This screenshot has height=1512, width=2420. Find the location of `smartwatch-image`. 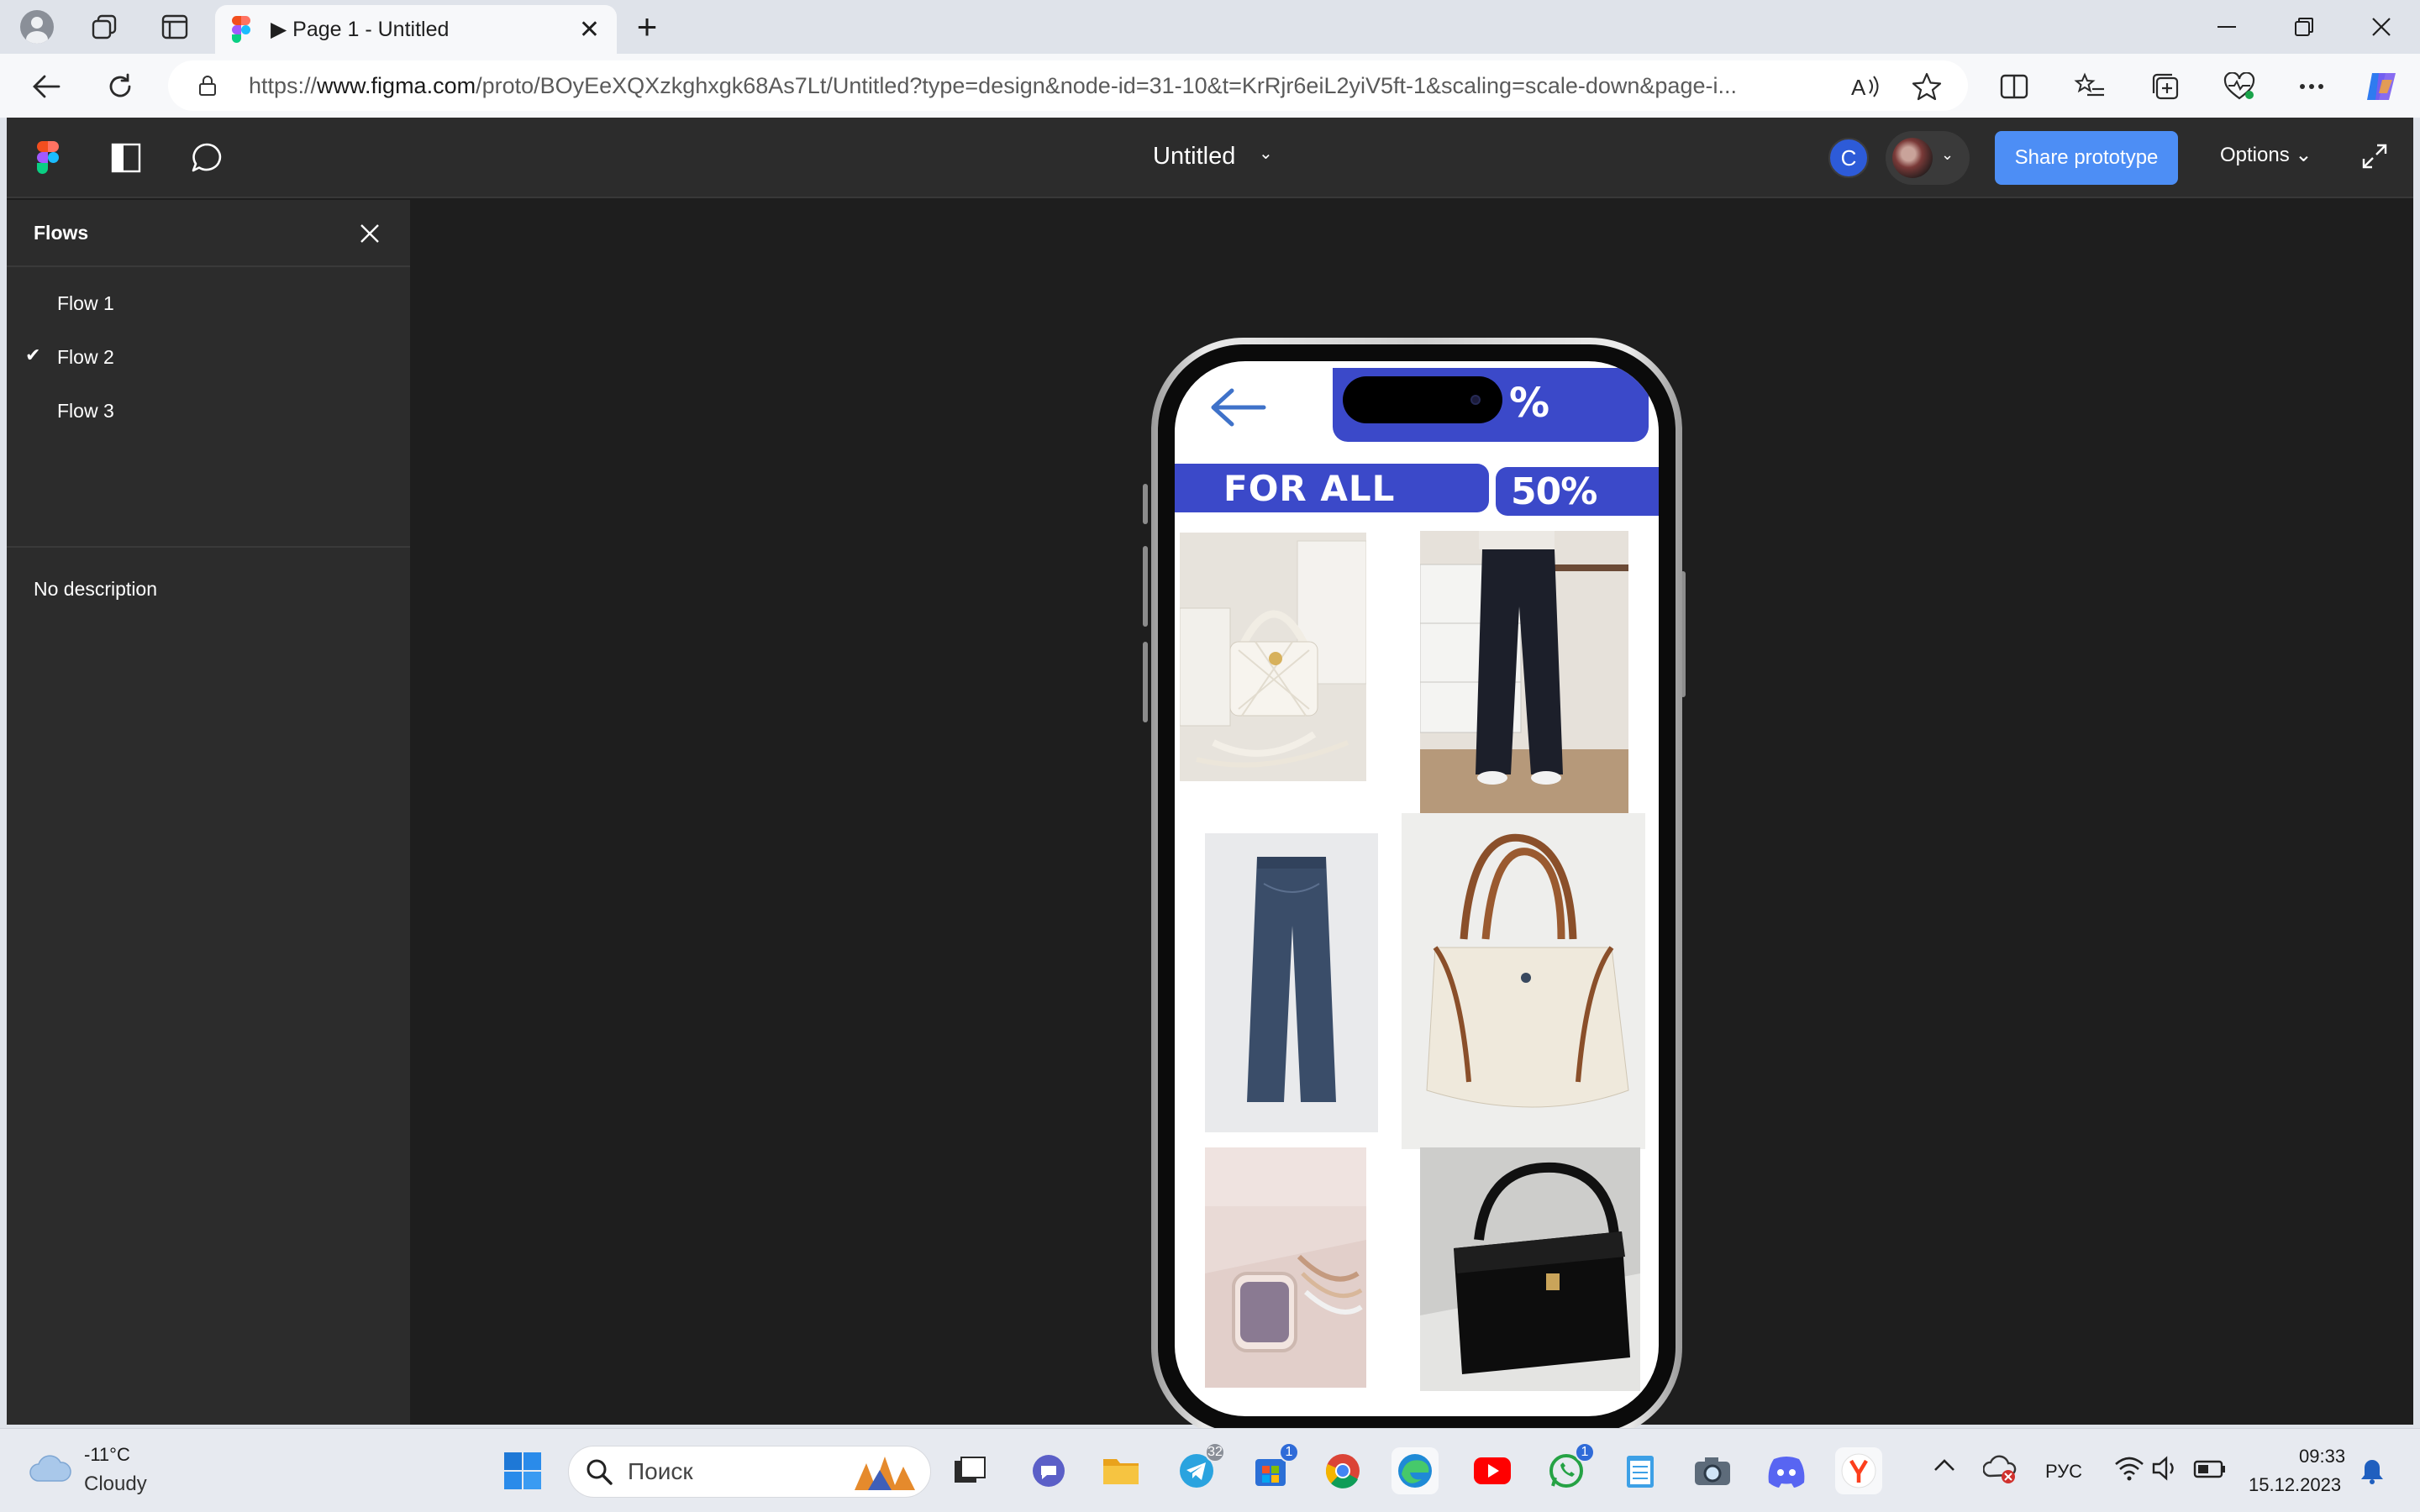

smartwatch-image is located at coordinates (1286, 1267).